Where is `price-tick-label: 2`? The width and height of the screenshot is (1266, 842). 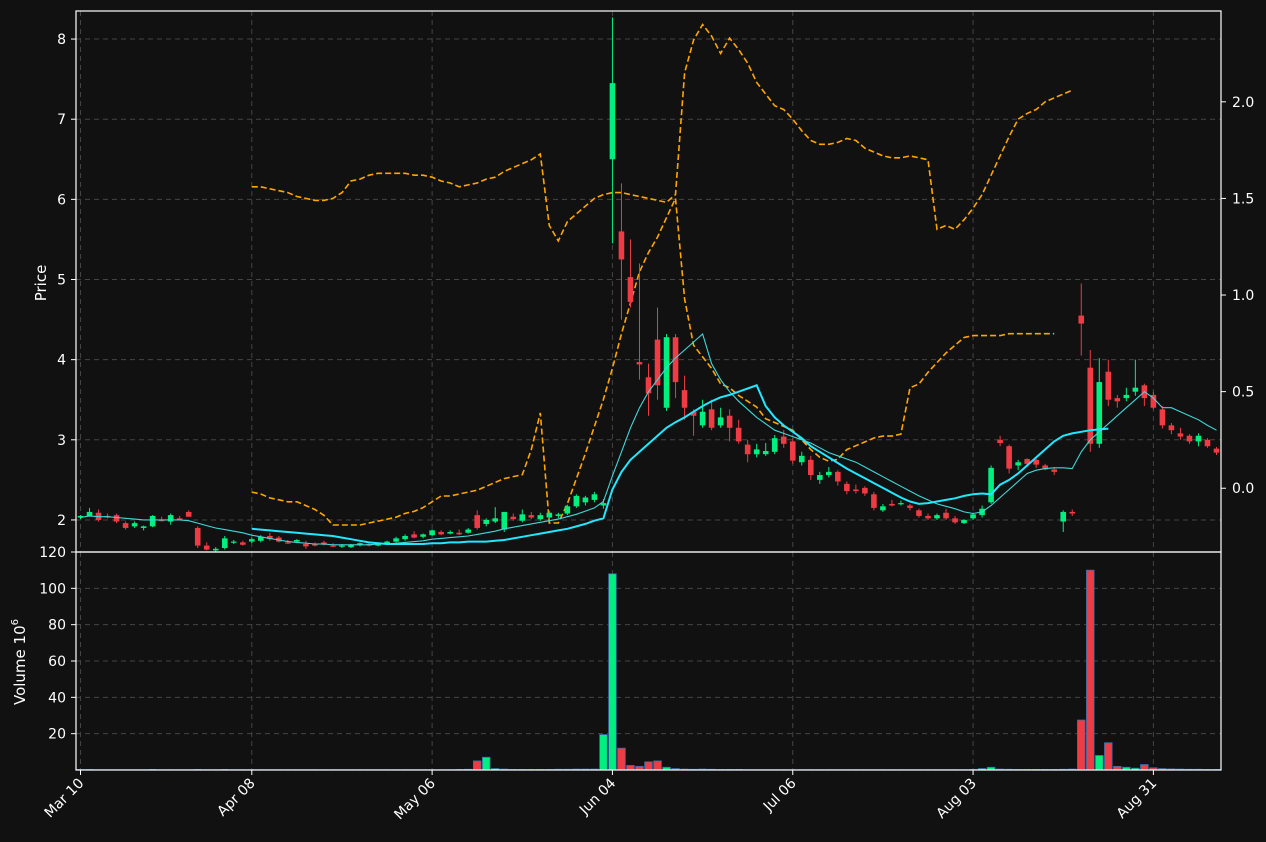
price-tick-label: 2 is located at coordinates (61, 521).